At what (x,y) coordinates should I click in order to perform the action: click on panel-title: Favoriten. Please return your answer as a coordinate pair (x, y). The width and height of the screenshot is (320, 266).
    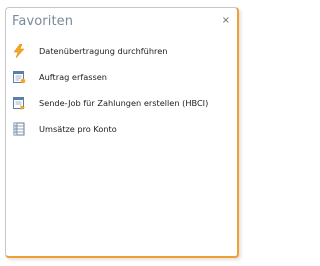
    Looking at the image, I should click on (43, 21).